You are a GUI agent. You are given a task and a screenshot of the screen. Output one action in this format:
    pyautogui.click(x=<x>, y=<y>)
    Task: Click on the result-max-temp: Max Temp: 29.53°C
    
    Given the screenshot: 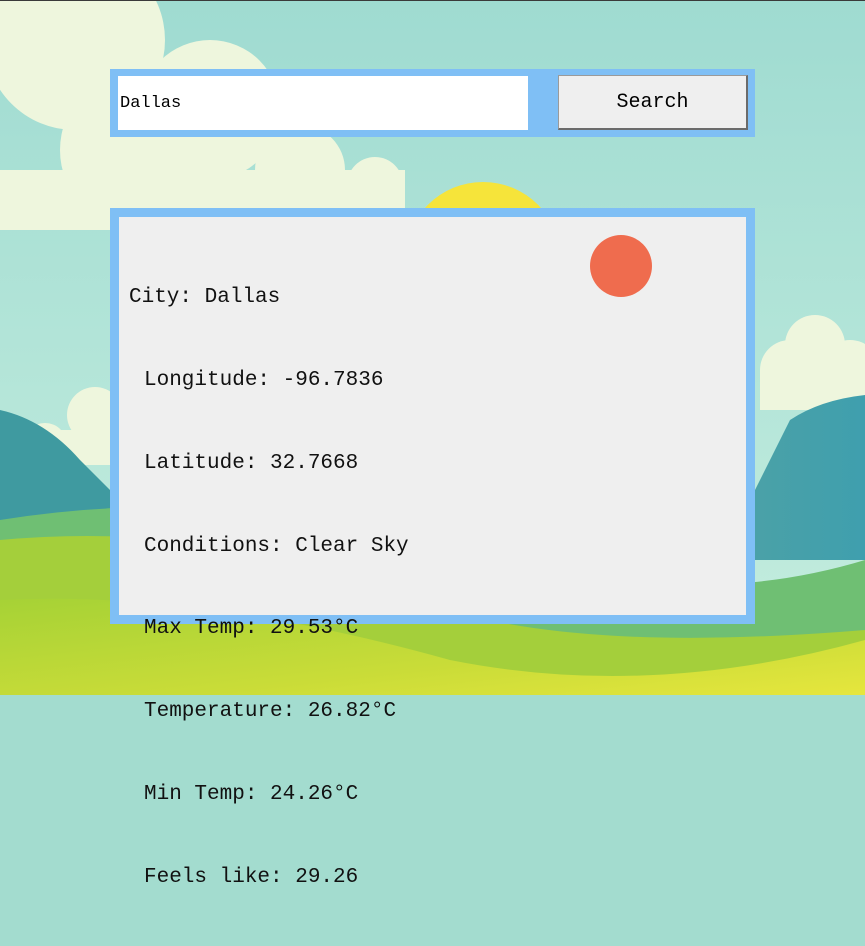 What is the action you would take?
    pyautogui.click(x=251, y=629)
    